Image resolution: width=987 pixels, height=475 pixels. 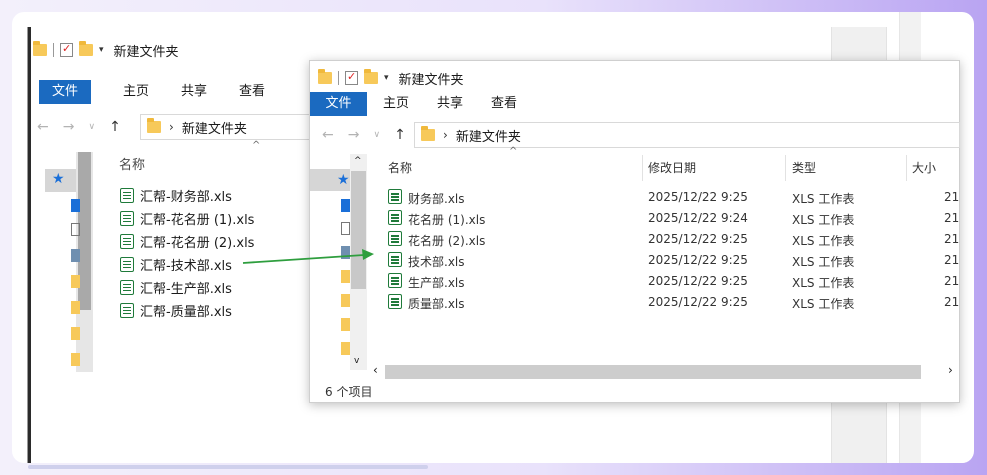 What do you see at coordinates (303, 259) in the screenshot?
I see `arrow-line` at bounding box center [303, 259].